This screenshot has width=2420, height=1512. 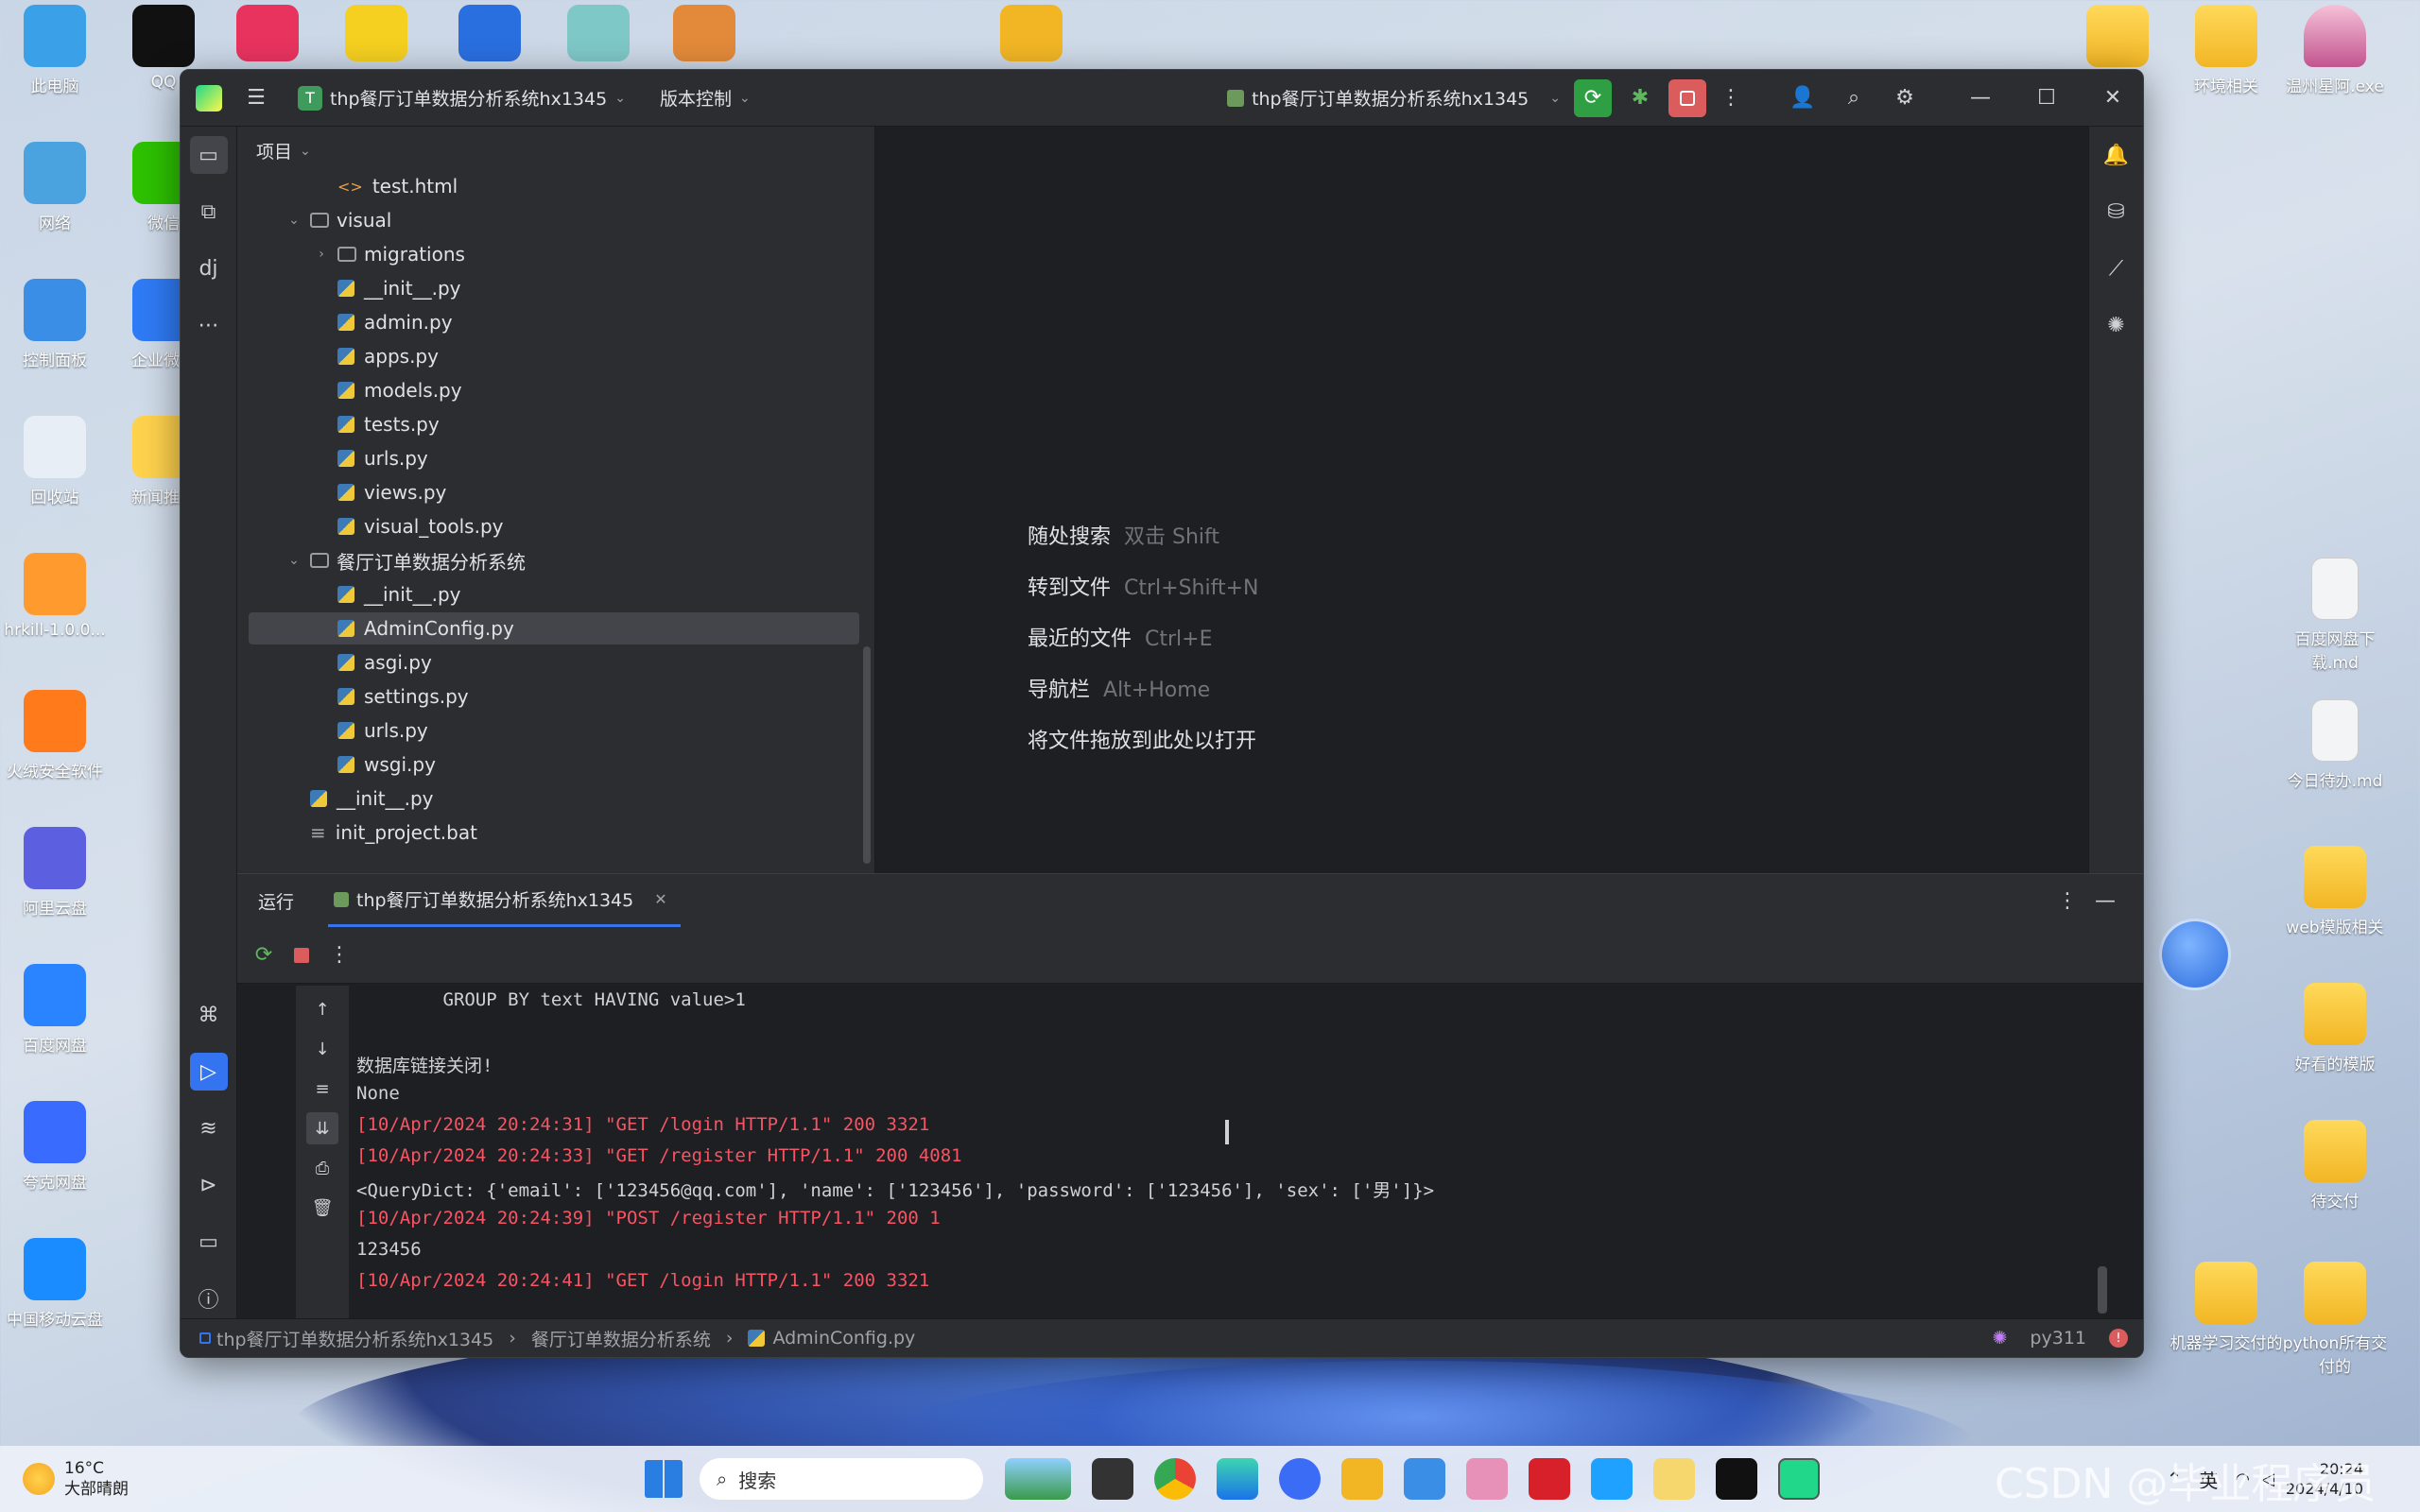 What do you see at coordinates (705, 98) in the screenshot?
I see `vcs-widget: 版本控制 ⌄` at bounding box center [705, 98].